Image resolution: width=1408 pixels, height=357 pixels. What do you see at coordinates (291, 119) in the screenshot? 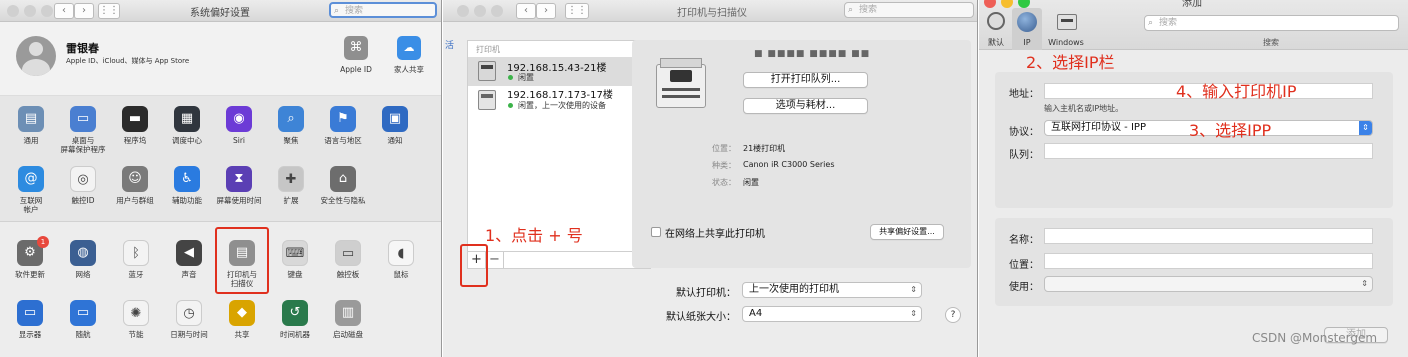
I see `spotlight-icon: ⌕` at bounding box center [291, 119].